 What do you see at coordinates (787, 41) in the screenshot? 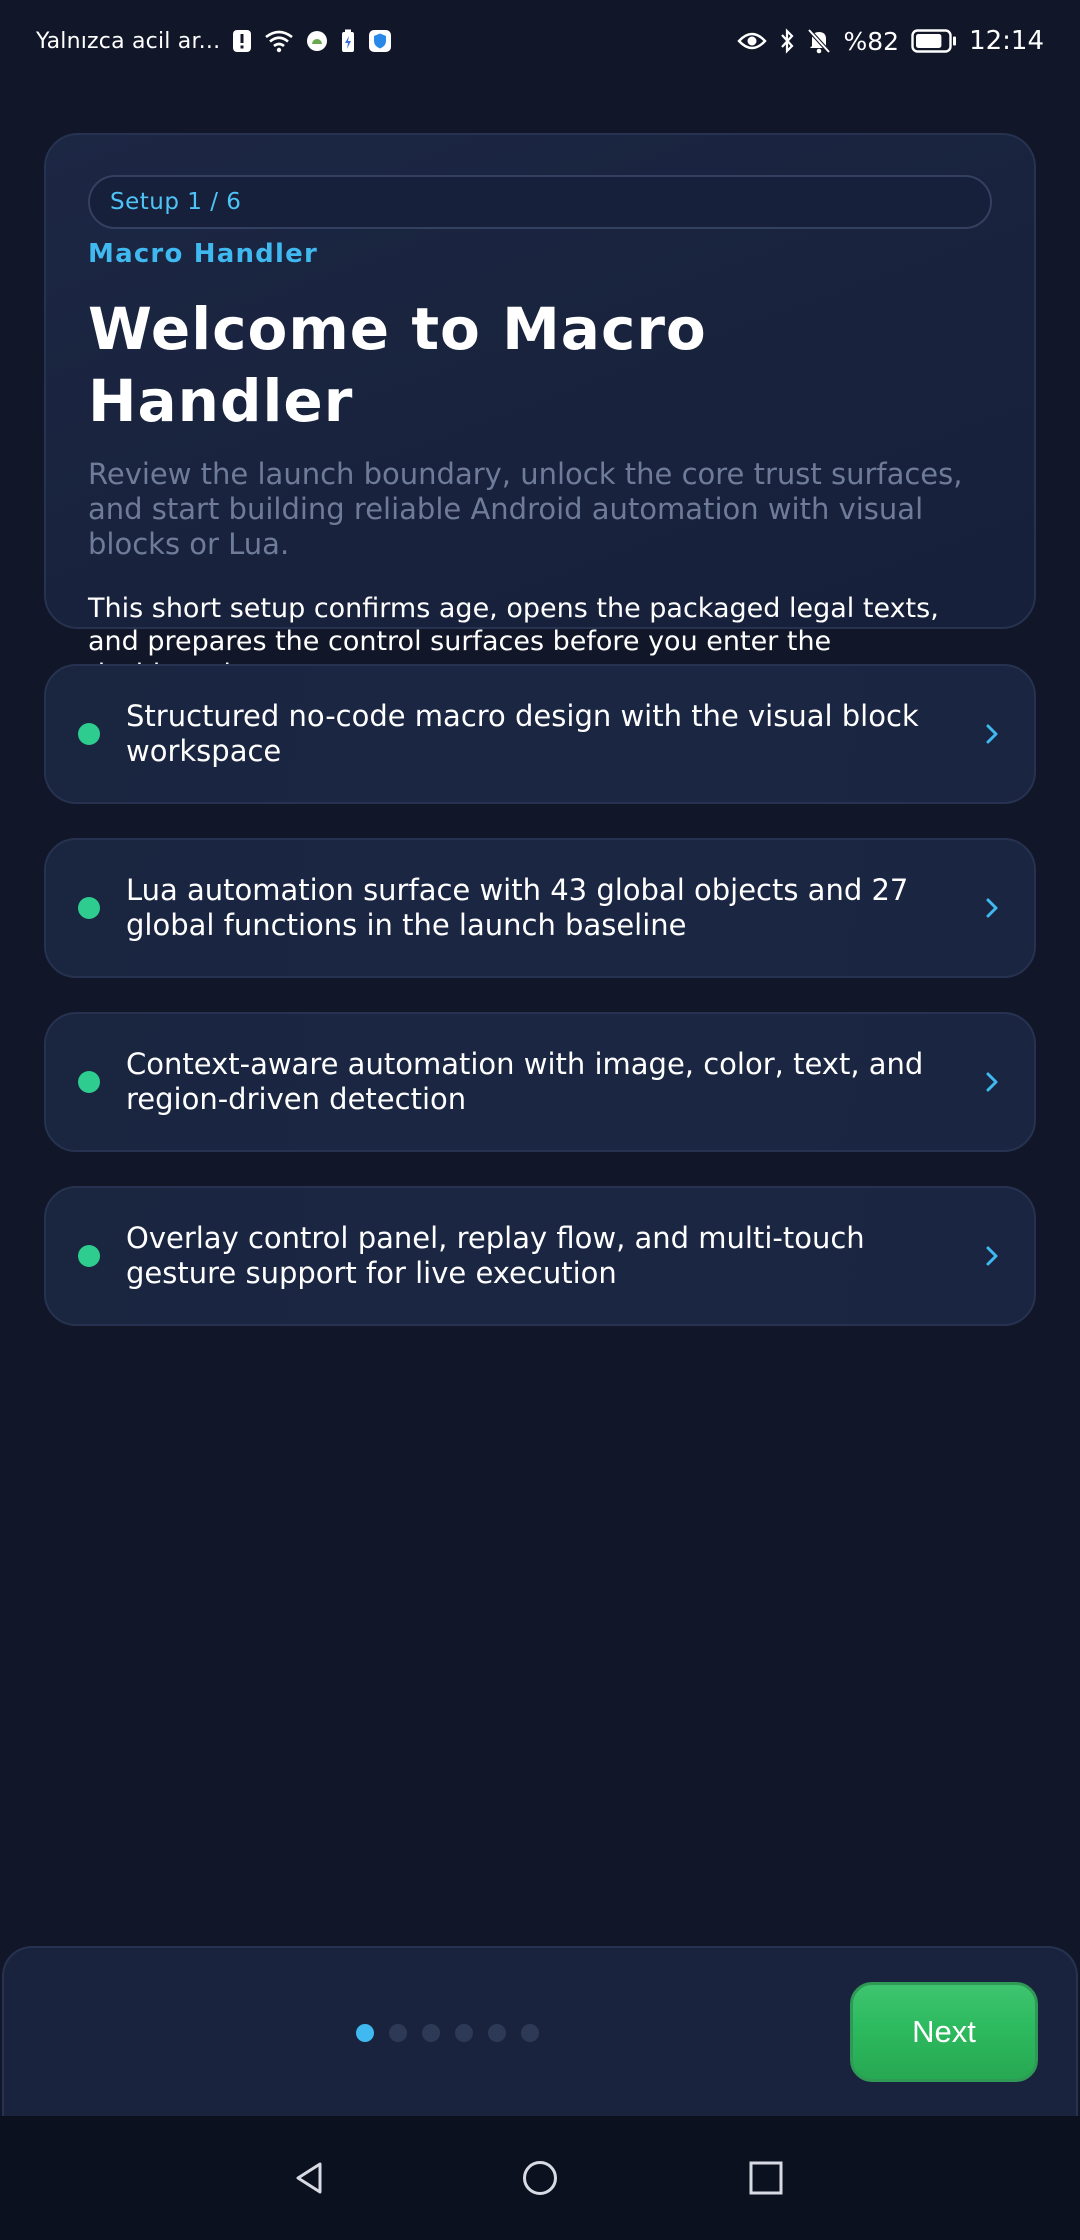
I see `bluetooth-icon` at bounding box center [787, 41].